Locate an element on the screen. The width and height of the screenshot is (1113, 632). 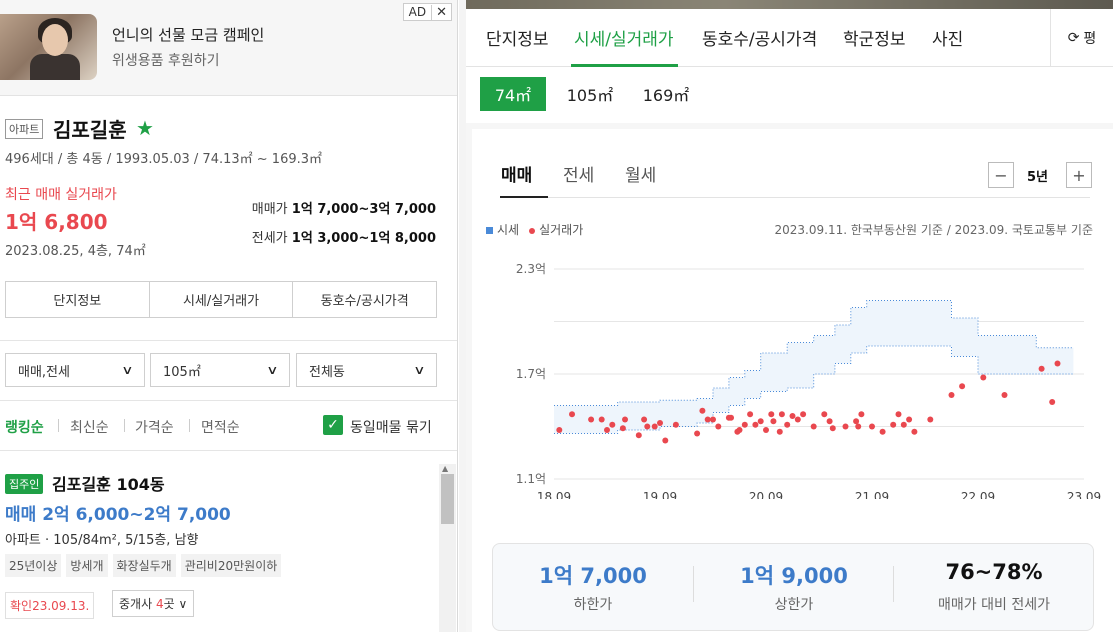
chart-tab-monthly: 월세 is located at coordinates (640, 173).